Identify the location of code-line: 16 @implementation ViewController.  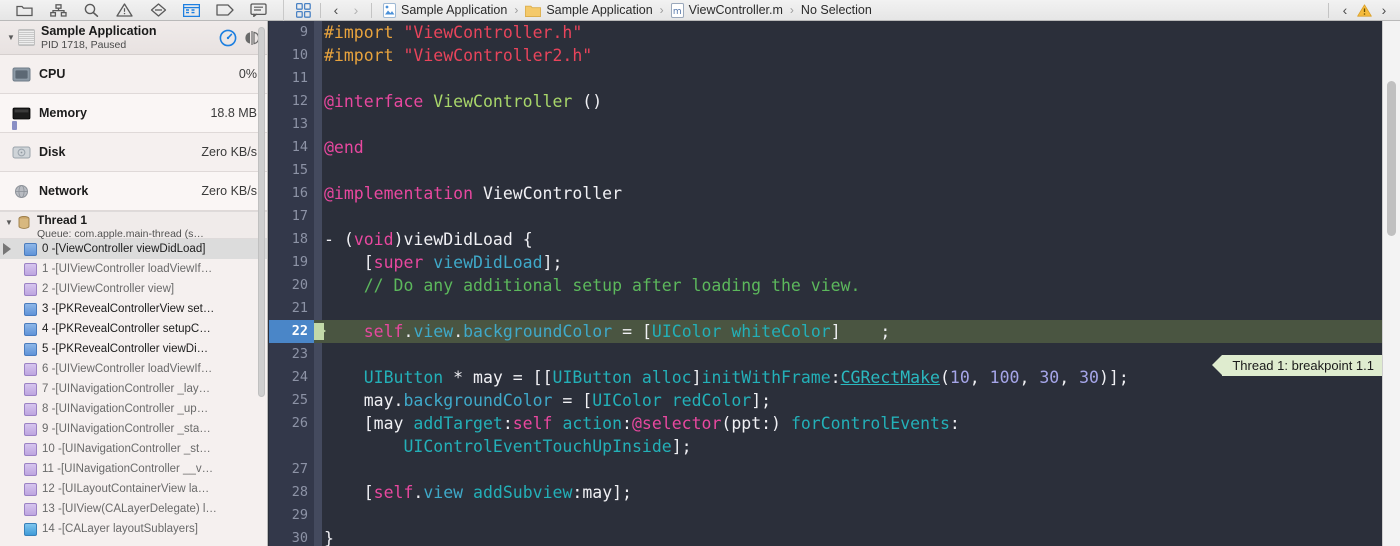
(825, 193).